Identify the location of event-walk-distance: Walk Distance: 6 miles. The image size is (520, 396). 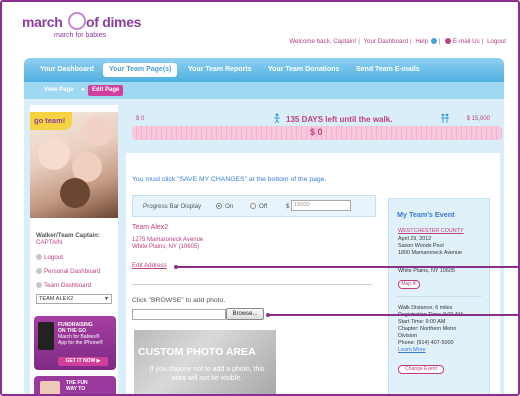
(425, 308).